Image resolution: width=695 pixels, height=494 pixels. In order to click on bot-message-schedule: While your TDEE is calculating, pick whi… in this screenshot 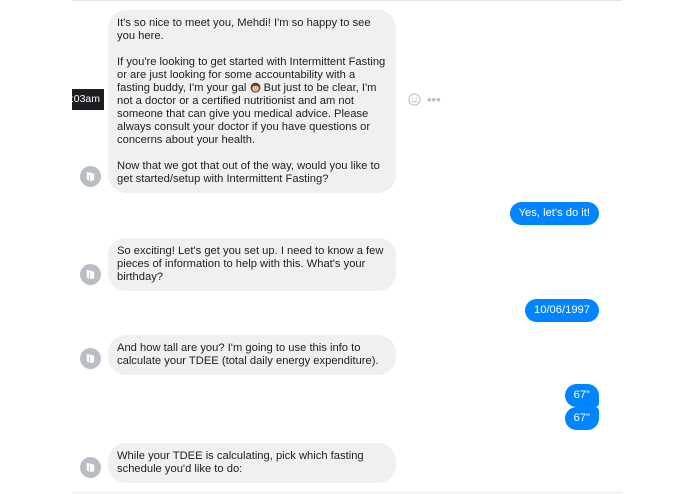, I will do `click(252, 463)`.